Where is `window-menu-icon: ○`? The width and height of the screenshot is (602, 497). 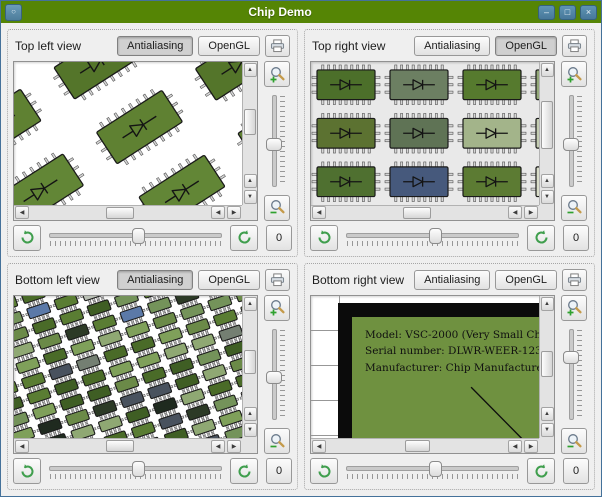 window-menu-icon: ○ is located at coordinates (13, 12).